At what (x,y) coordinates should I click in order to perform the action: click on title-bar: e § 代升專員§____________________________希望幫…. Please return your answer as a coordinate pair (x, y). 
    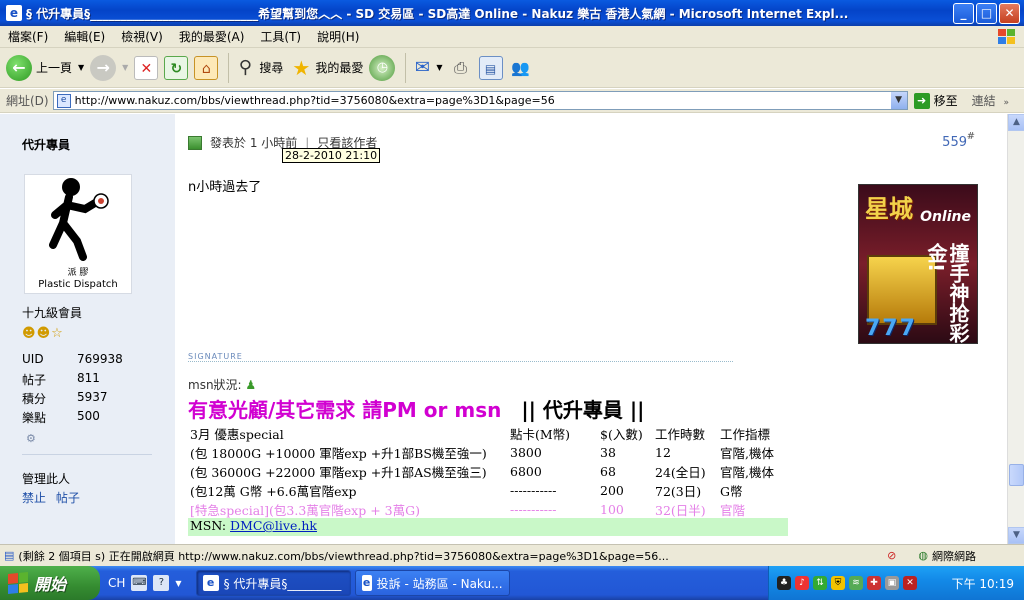
    Looking at the image, I should click on (512, 13).